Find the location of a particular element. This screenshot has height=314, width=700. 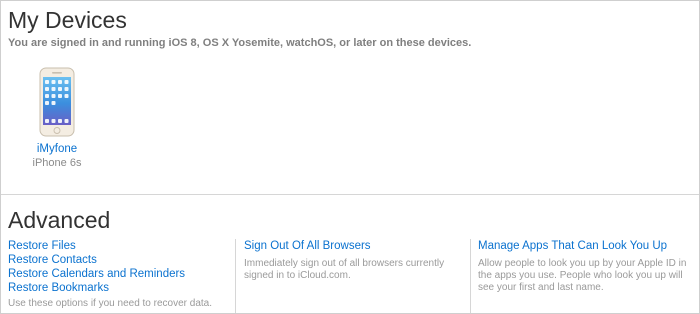

device-name: iMyfone is located at coordinates (57, 149).